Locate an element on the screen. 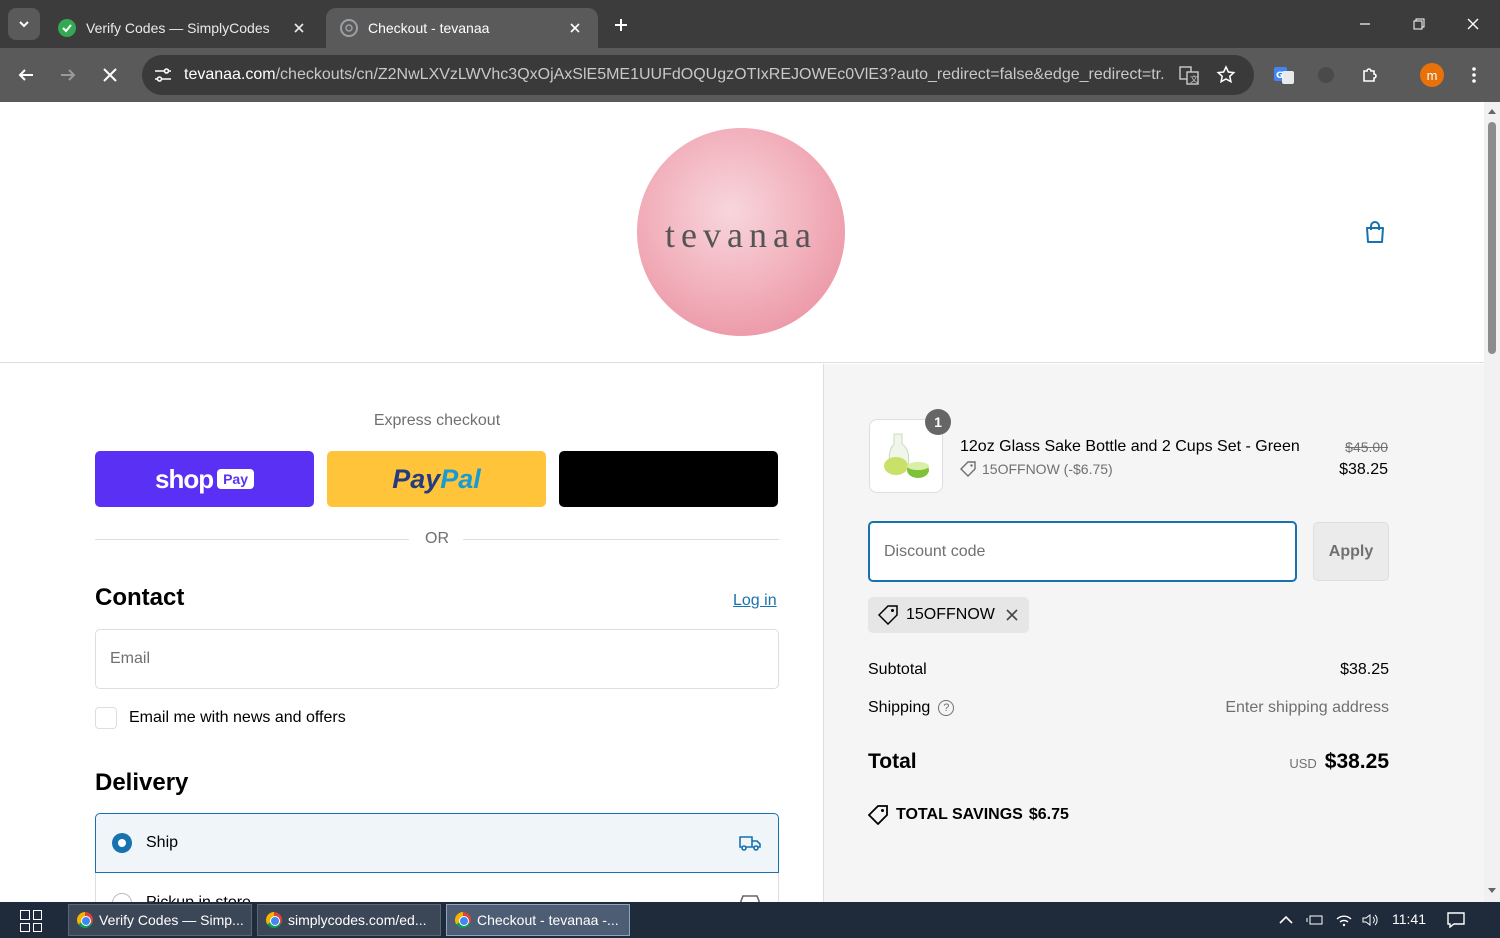  wifi-icon is located at coordinates (1344, 920).